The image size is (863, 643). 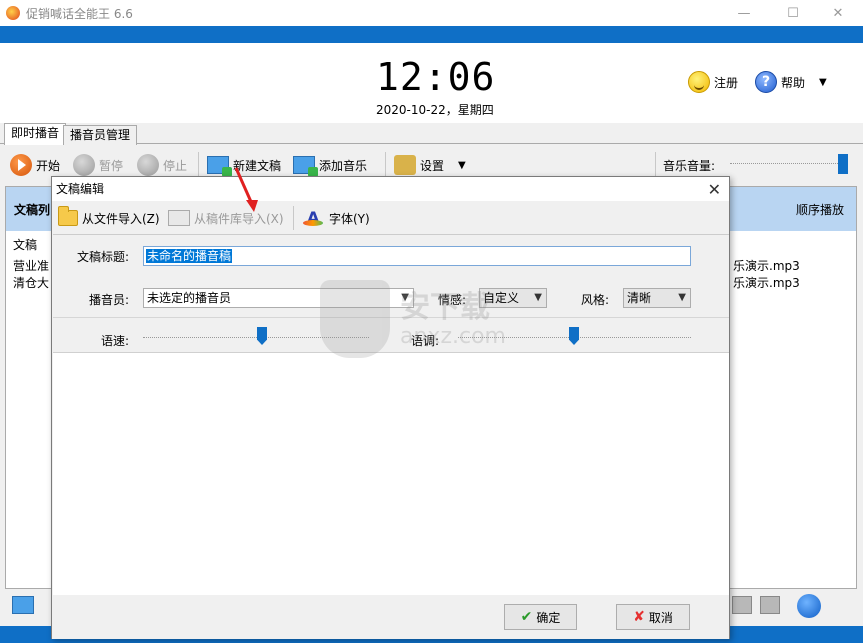 What do you see at coordinates (435, 110) in the screenshot?
I see `date-label: 2020-10-22，星期四` at bounding box center [435, 110].